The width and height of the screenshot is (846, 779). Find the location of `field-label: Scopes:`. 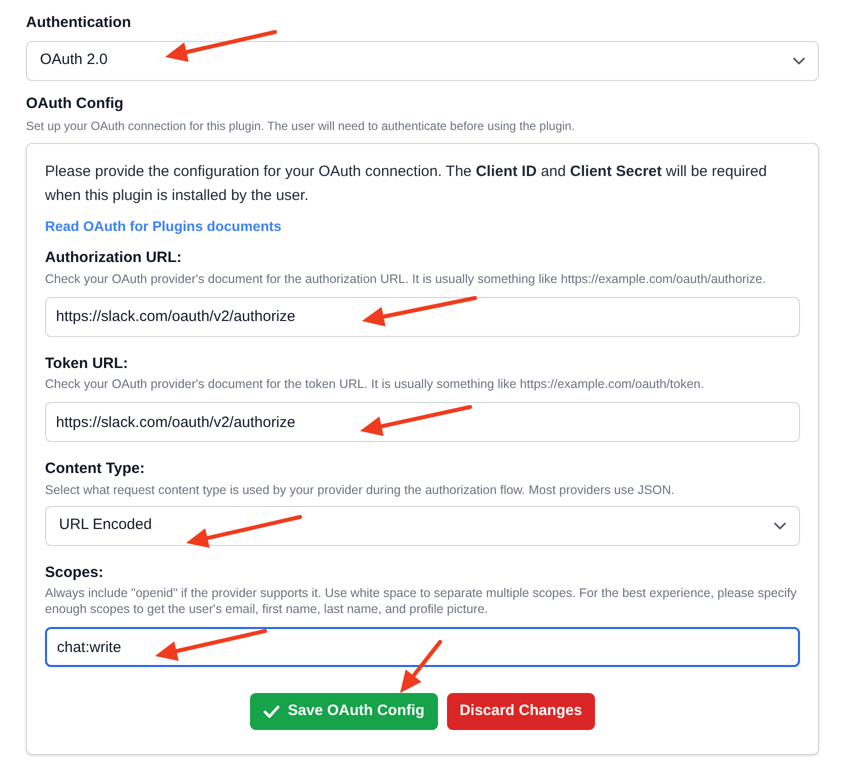

field-label: Scopes: is located at coordinates (74, 572).